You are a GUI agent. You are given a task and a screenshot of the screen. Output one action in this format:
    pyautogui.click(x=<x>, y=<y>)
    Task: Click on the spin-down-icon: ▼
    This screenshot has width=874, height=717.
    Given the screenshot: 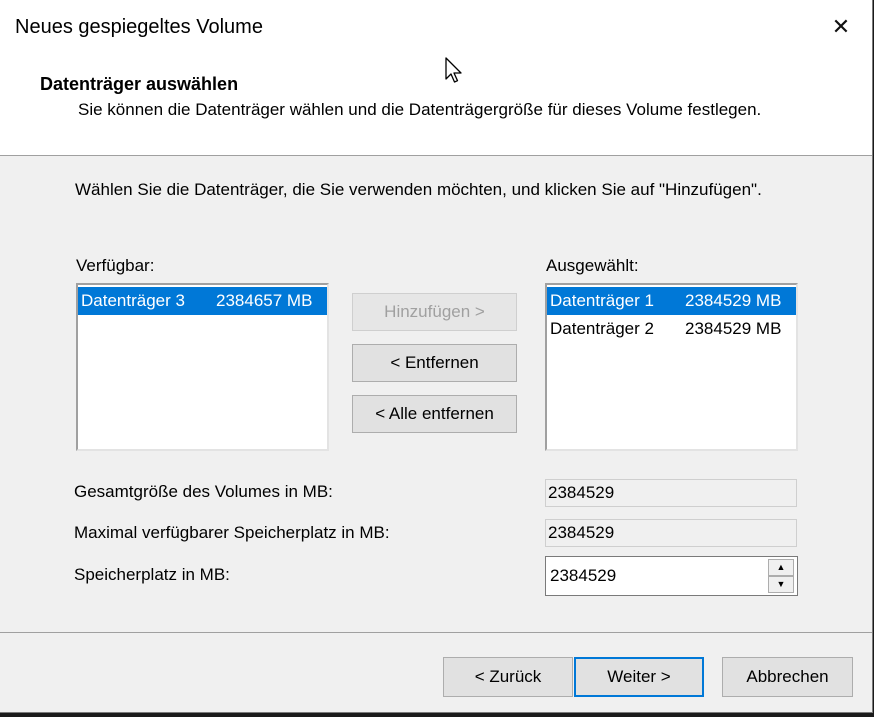 What is the action you would take?
    pyautogui.click(x=781, y=584)
    